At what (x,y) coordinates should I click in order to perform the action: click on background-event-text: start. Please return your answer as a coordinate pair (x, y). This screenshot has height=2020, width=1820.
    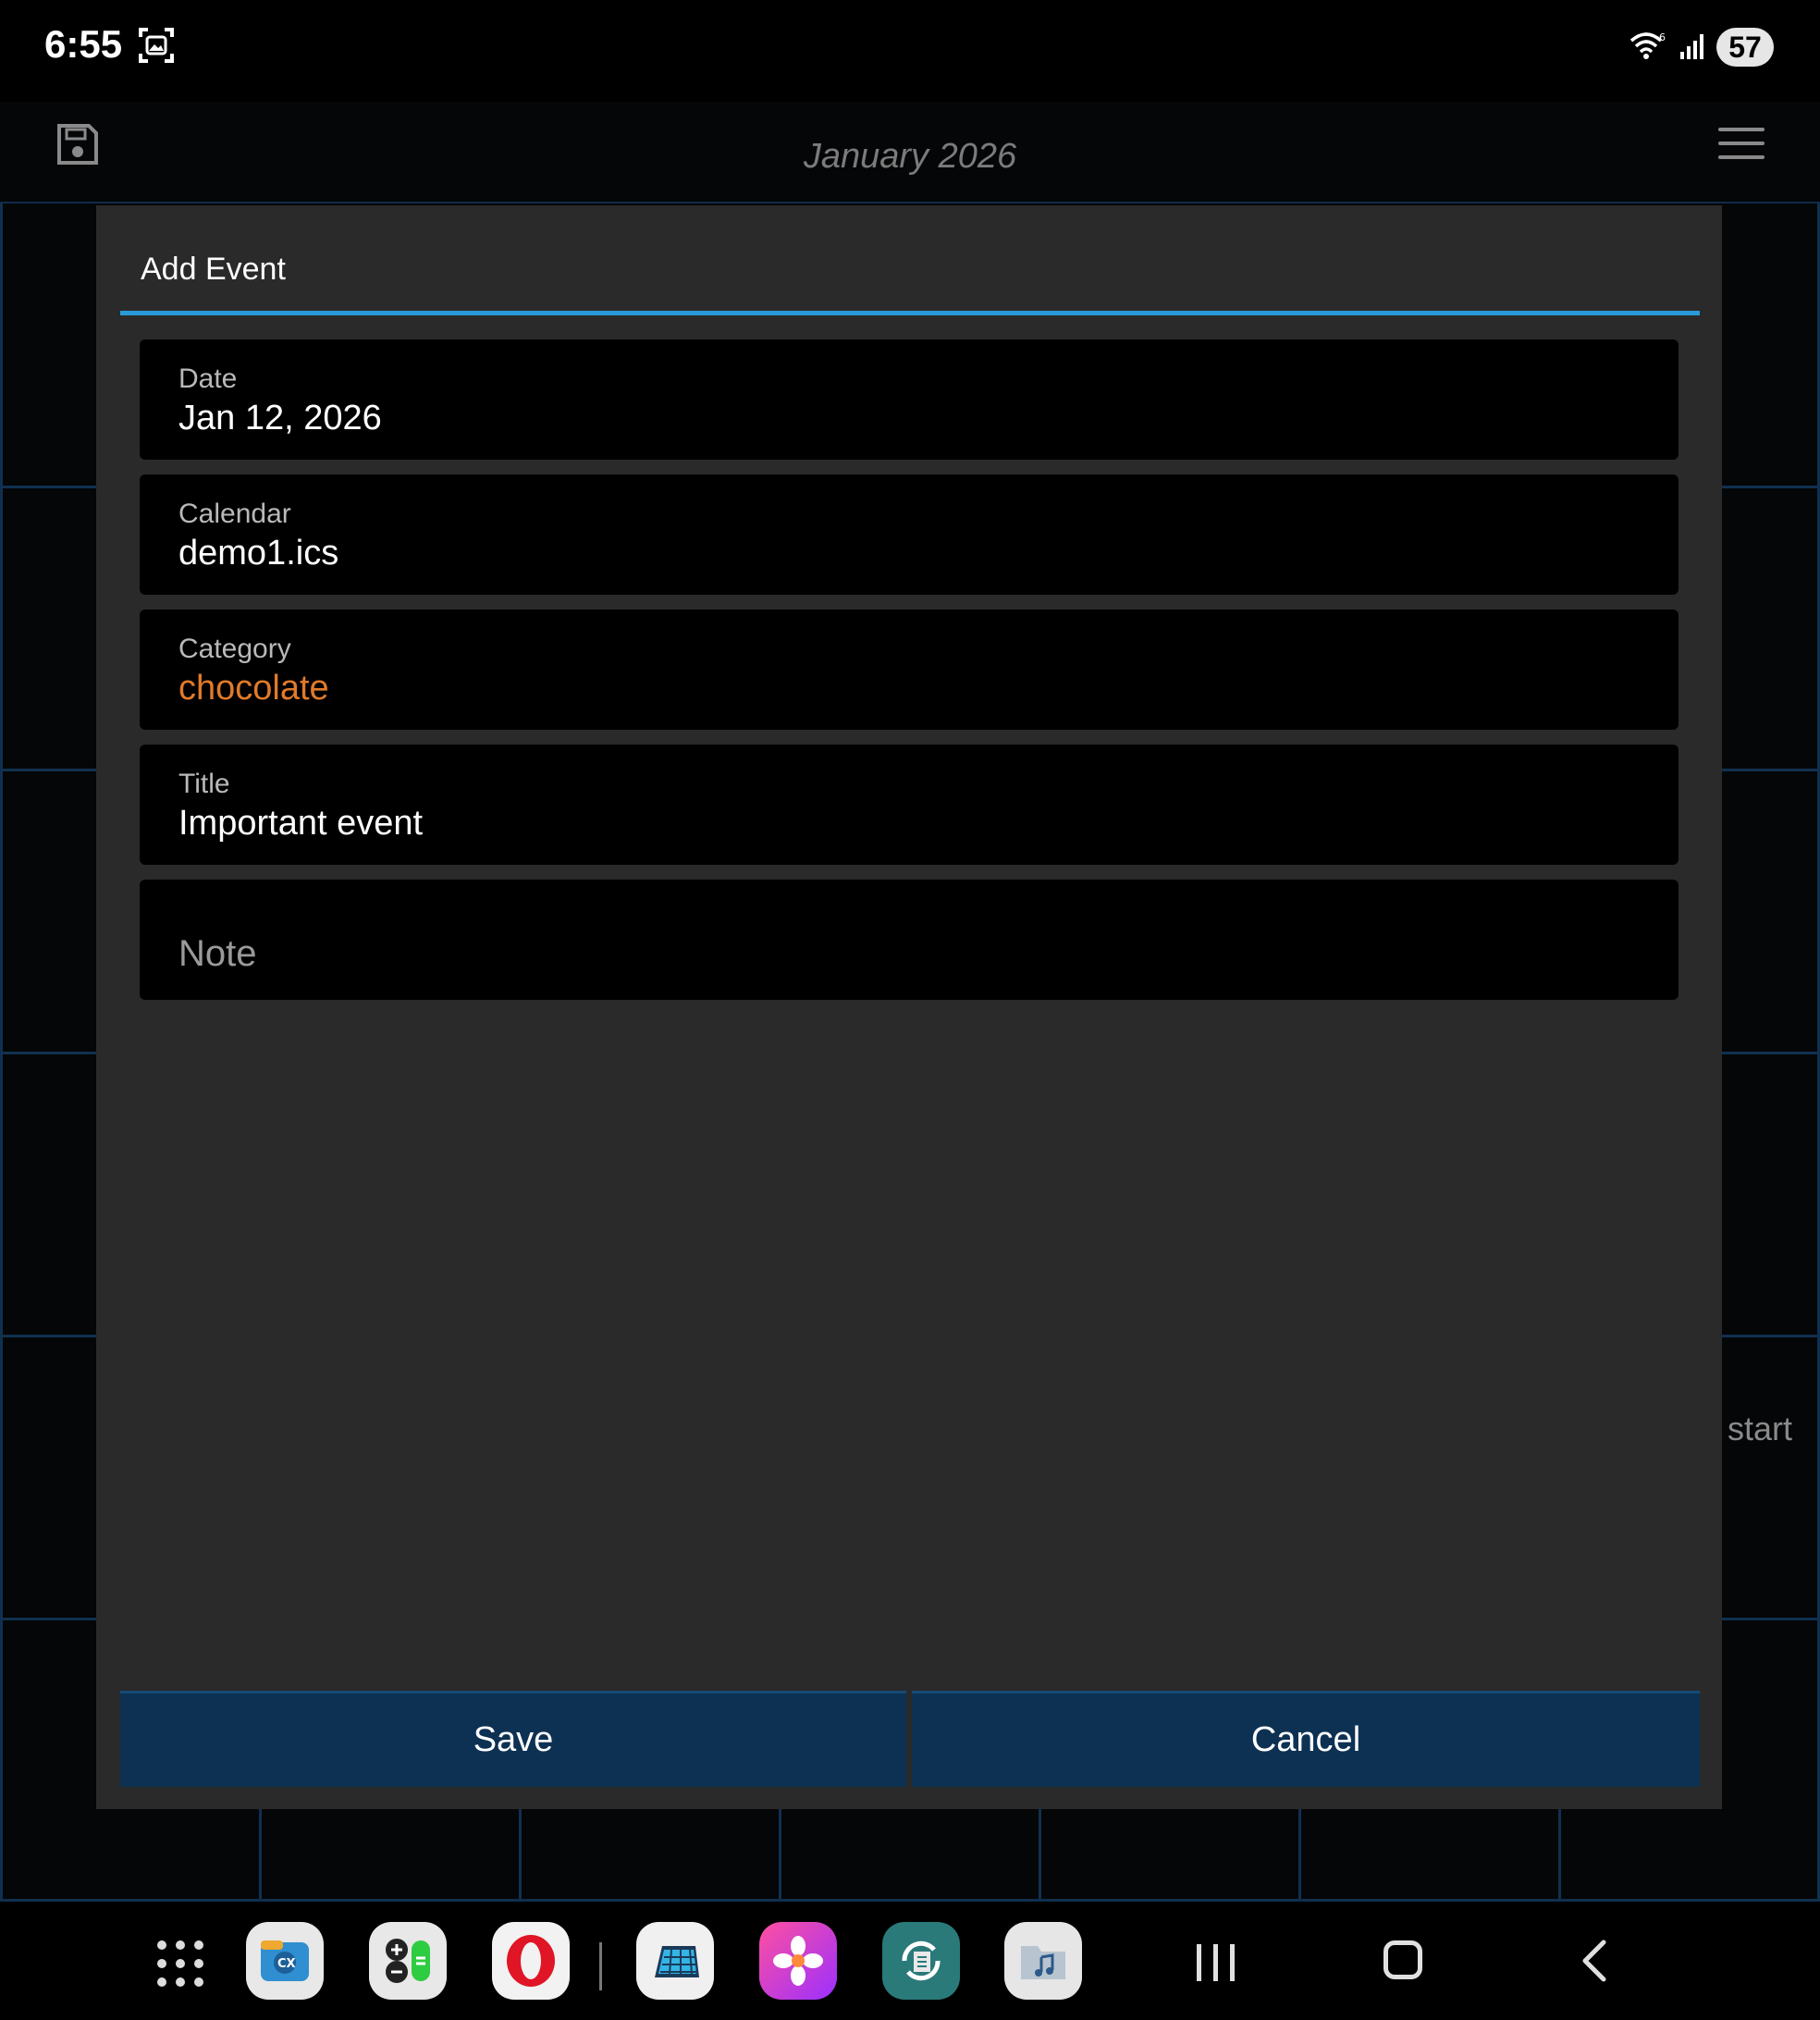
    Looking at the image, I should click on (1760, 1429).